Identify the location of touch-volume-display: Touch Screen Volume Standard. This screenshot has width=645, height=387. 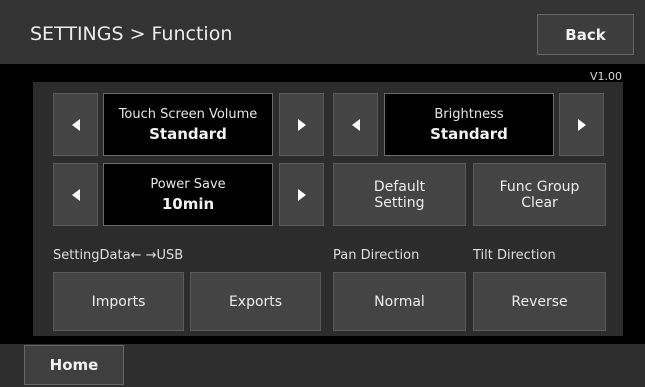
(188, 124).